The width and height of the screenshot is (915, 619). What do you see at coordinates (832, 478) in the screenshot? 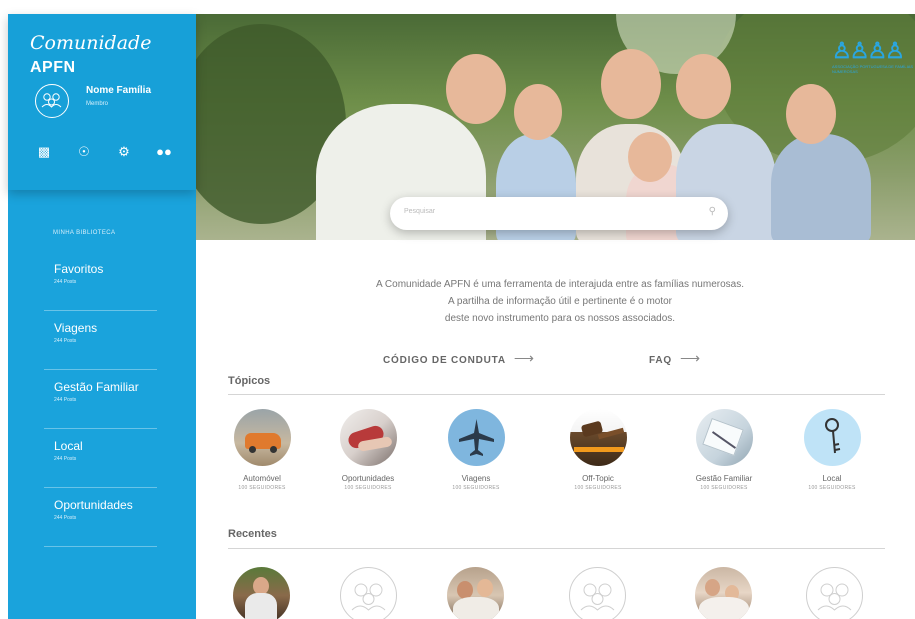
I see `topic-name: Local` at bounding box center [832, 478].